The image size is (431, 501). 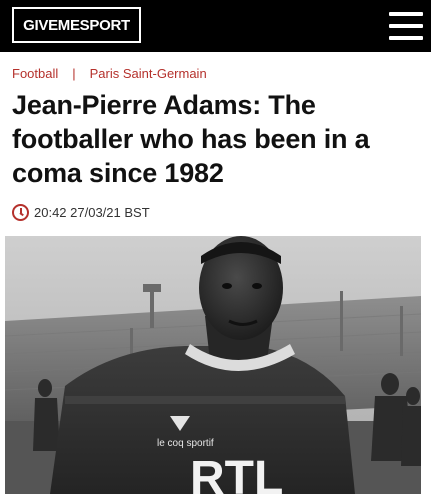 What do you see at coordinates (20, 212) in the screenshot?
I see `clock-icon` at bounding box center [20, 212].